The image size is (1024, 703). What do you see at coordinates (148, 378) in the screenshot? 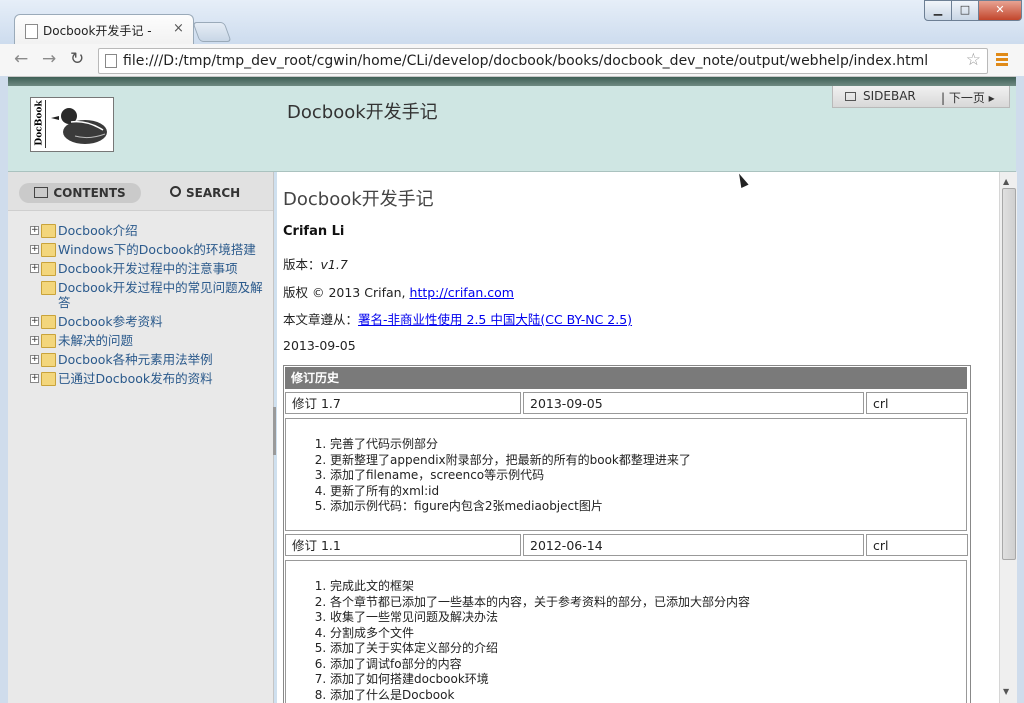
I see `toc-item: + 已通过Docbook发布的资料` at bounding box center [148, 378].